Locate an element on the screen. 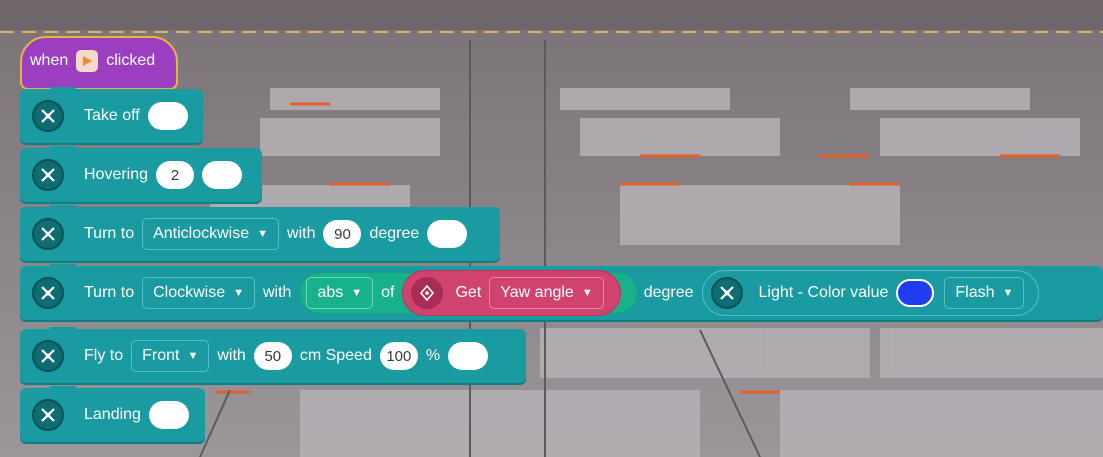 The width and height of the screenshot is (1103, 457). light-mode-value: Flash is located at coordinates (975, 292).